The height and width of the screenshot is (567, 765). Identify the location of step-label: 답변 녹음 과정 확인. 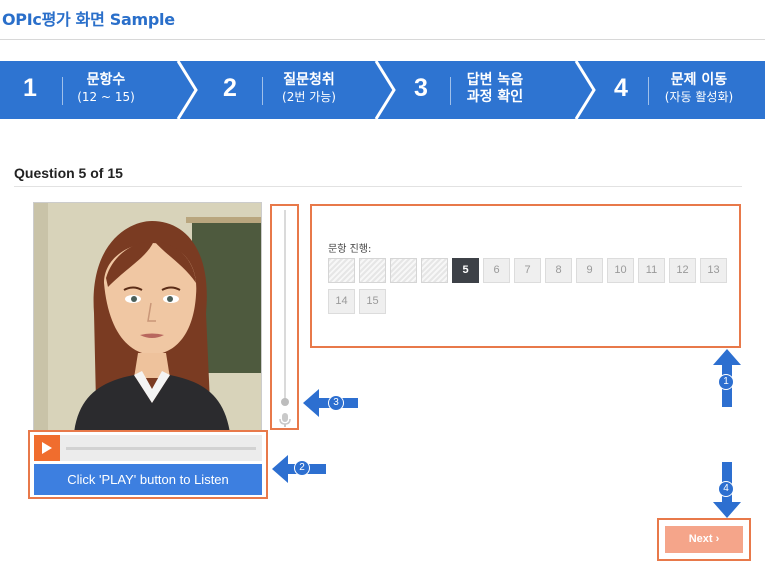
(495, 89).